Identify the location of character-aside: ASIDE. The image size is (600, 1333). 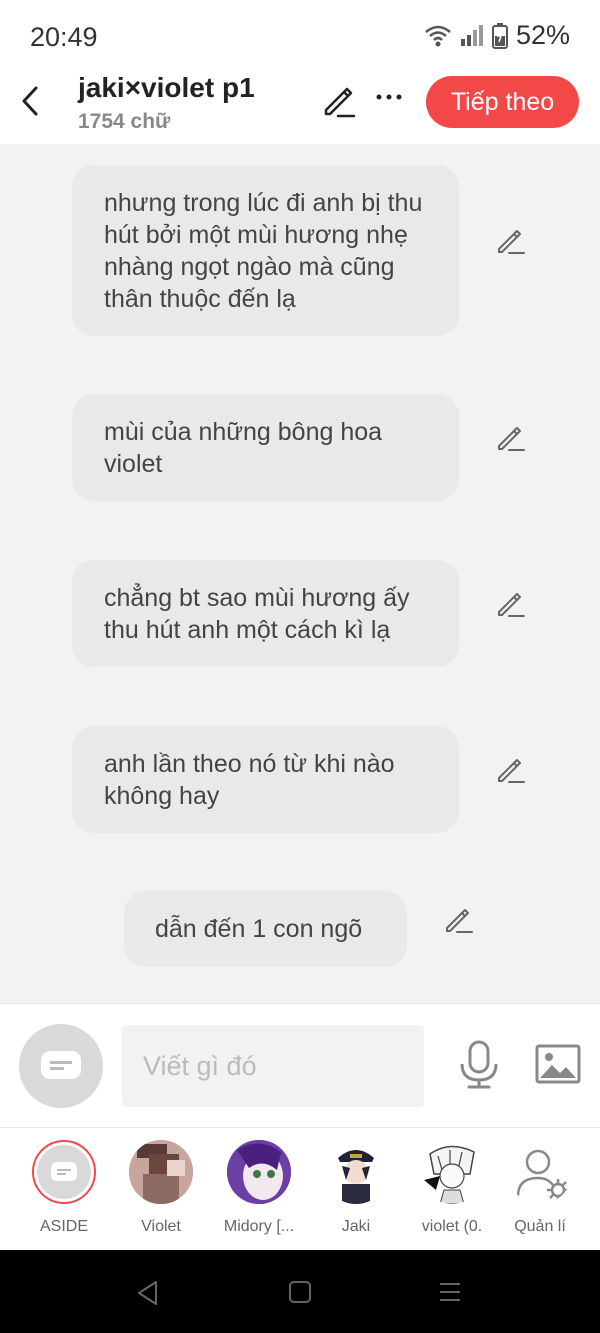
(64, 1188).